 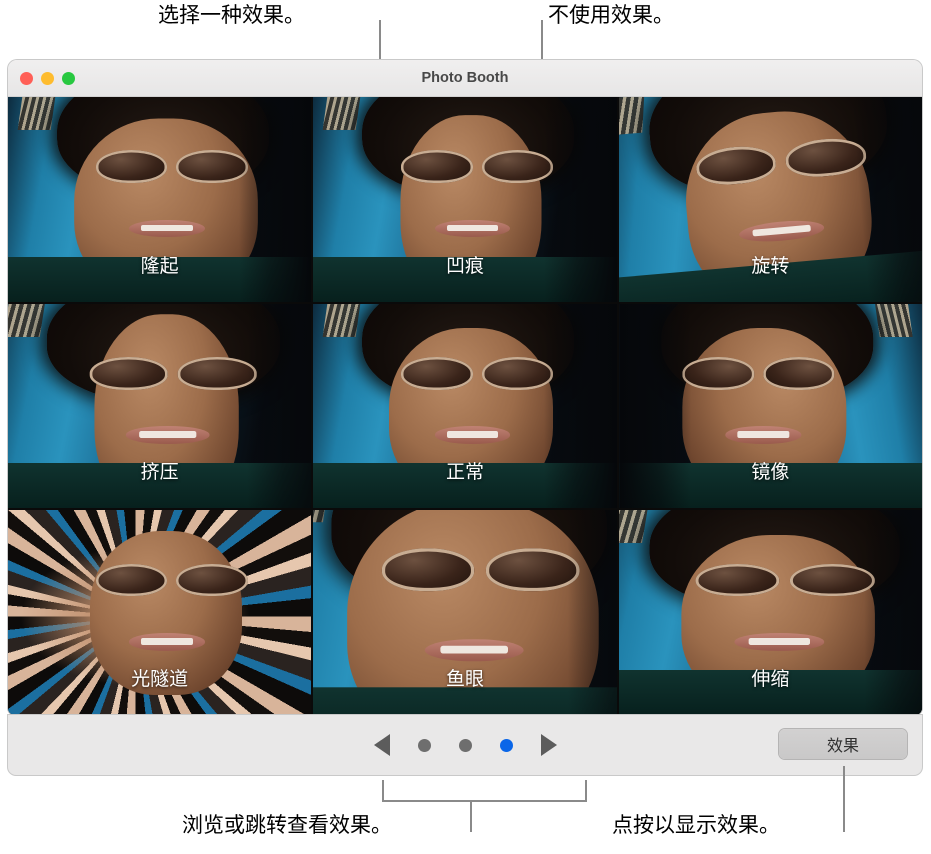 What do you see at coordinates (484, 801) in the screenshot?
I see `leader-bracket-span` at bounding box center [484, 801].